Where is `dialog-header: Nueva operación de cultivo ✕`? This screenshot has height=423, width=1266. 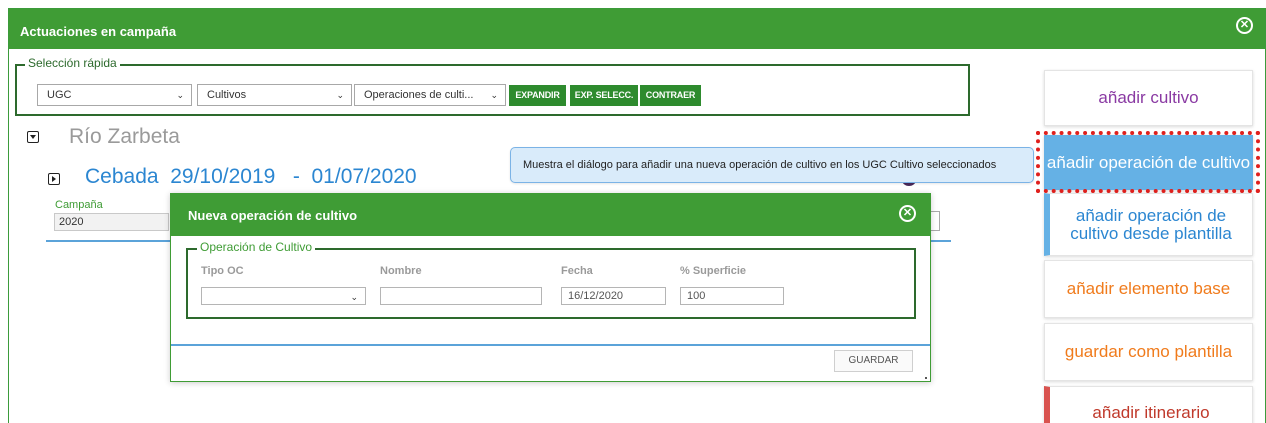
dialog-header: Nueva operación de cultivo ✕ is located at coordinates (550, 215).